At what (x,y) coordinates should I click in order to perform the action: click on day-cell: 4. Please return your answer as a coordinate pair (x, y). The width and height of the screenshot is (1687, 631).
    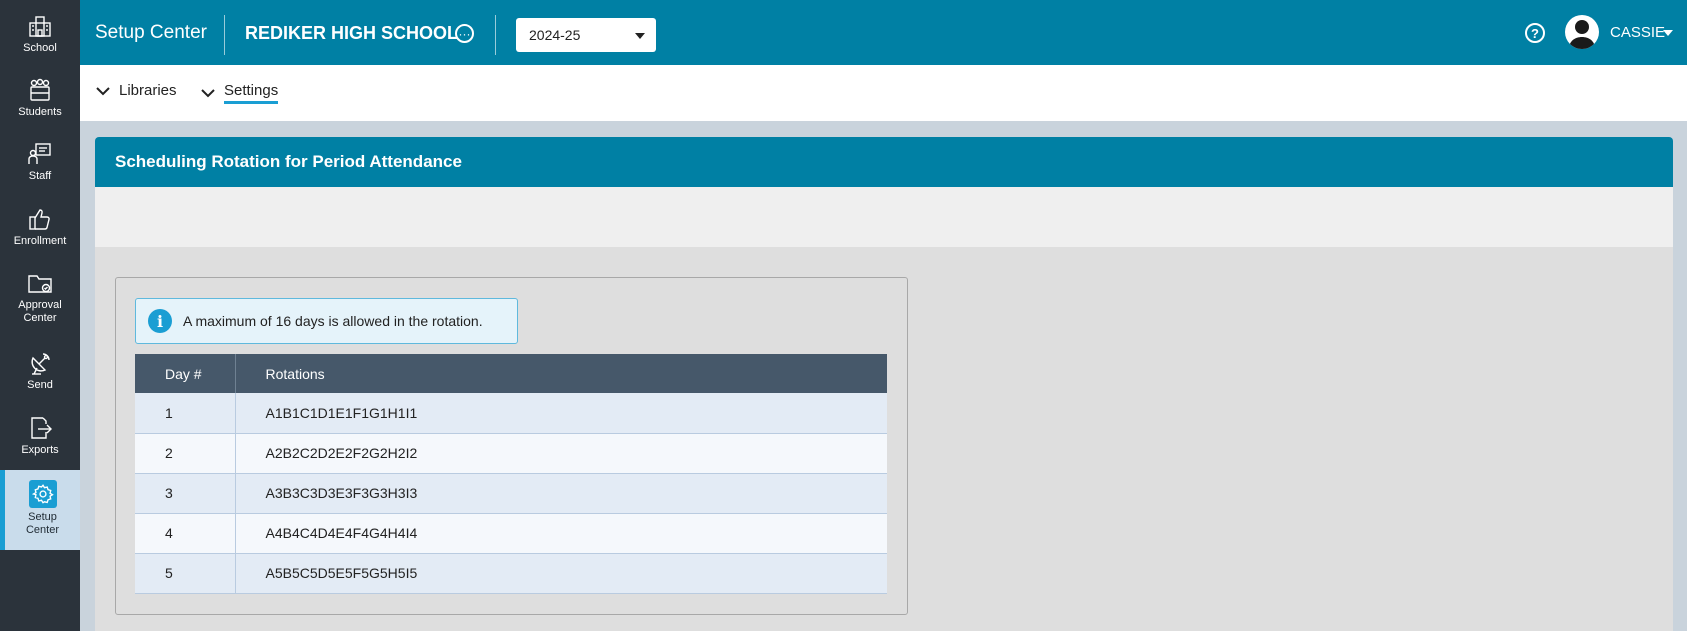
    Looking at the image, I should click on (185, 533).